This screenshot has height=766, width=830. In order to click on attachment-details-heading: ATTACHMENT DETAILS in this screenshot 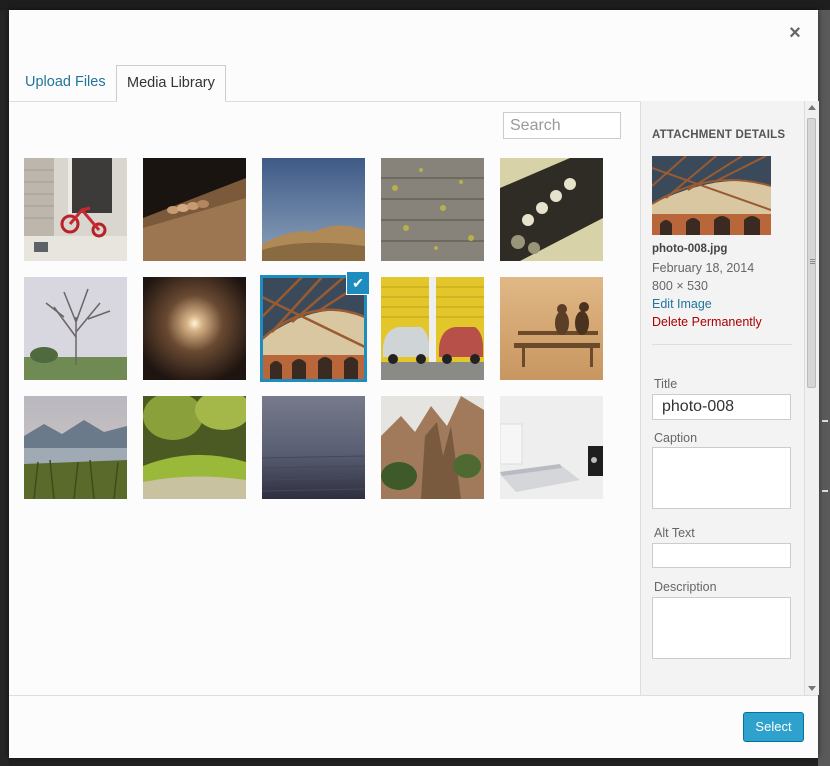, I will do `click(719, 135)`.